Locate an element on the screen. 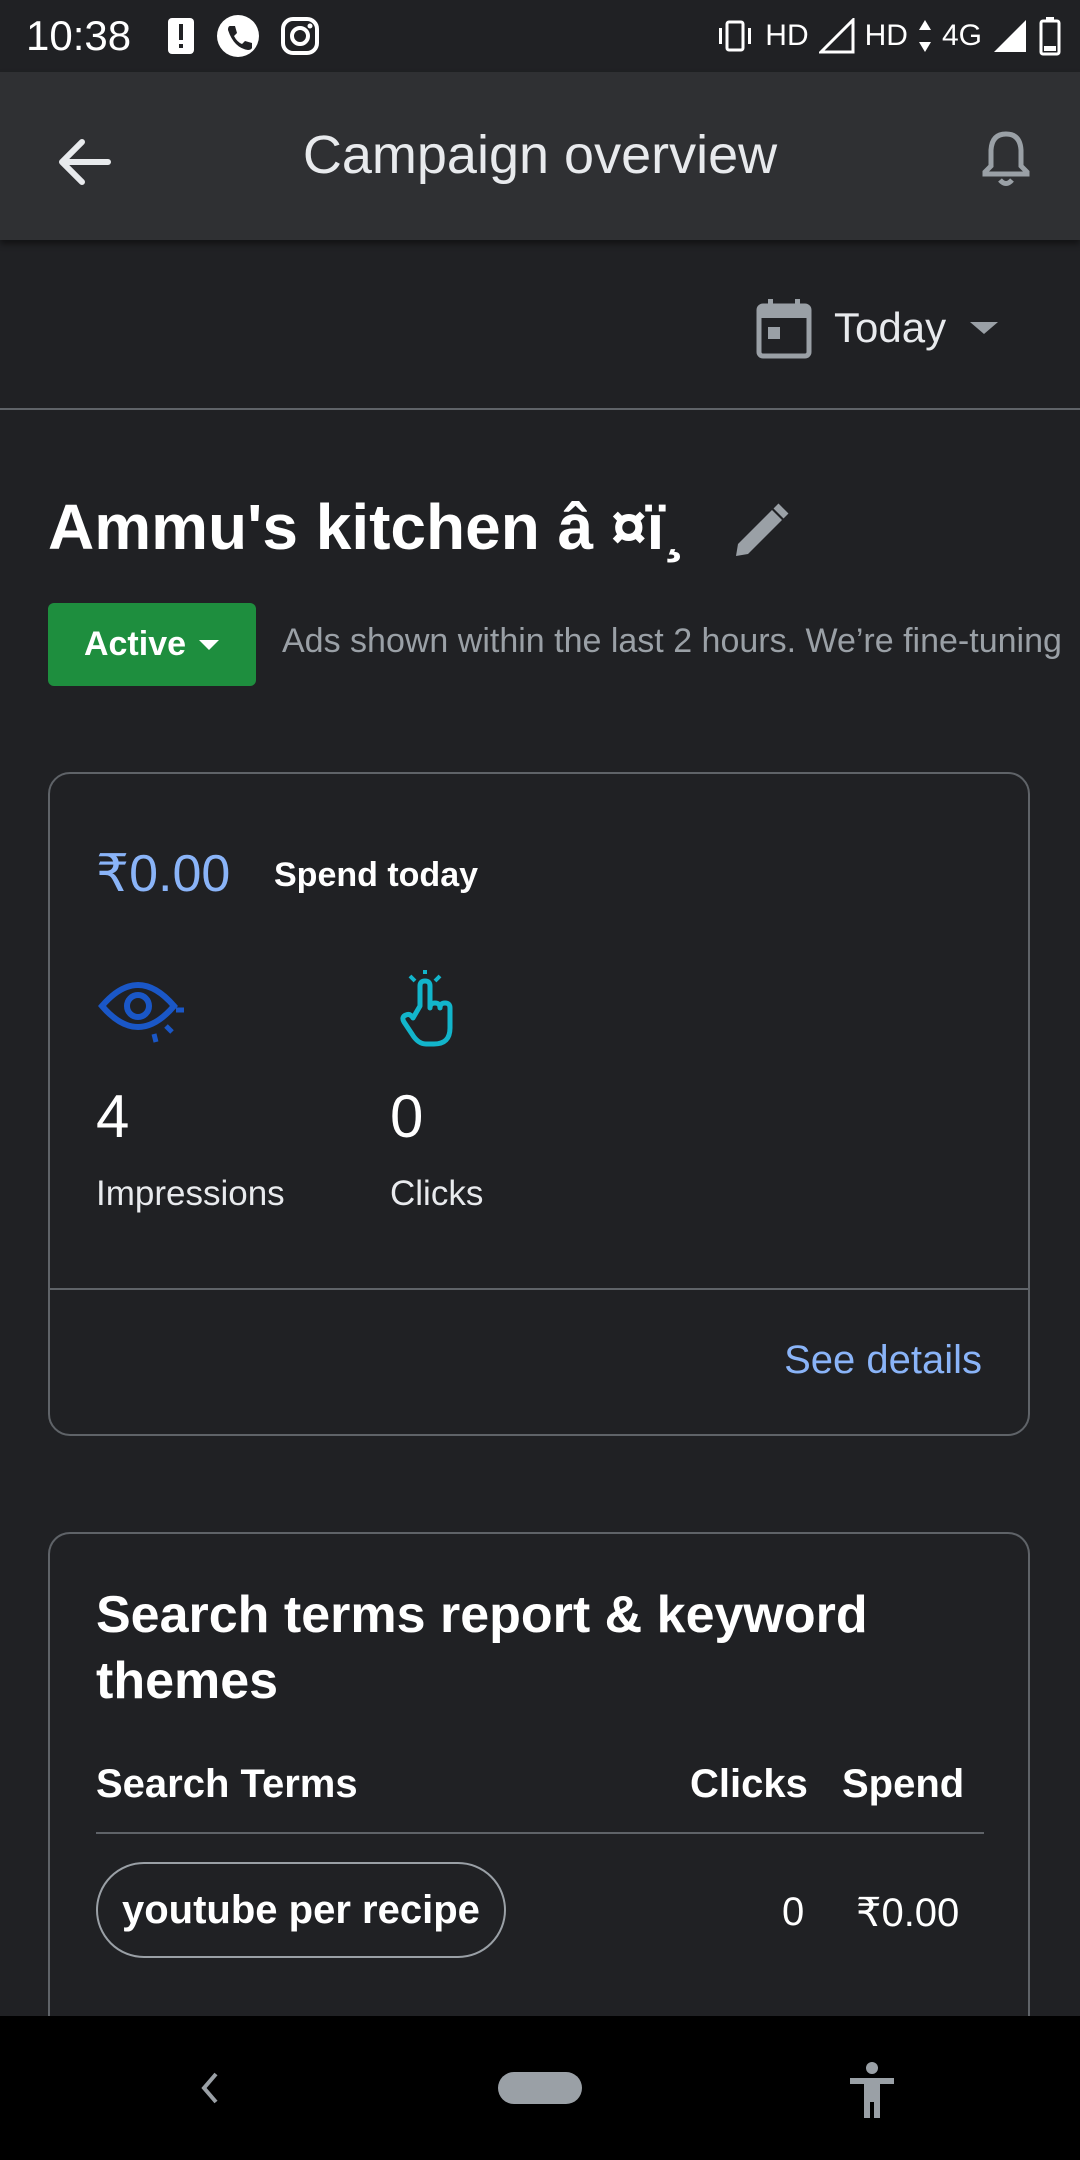  edit-campaign-button is located at coordinates (760, 532).